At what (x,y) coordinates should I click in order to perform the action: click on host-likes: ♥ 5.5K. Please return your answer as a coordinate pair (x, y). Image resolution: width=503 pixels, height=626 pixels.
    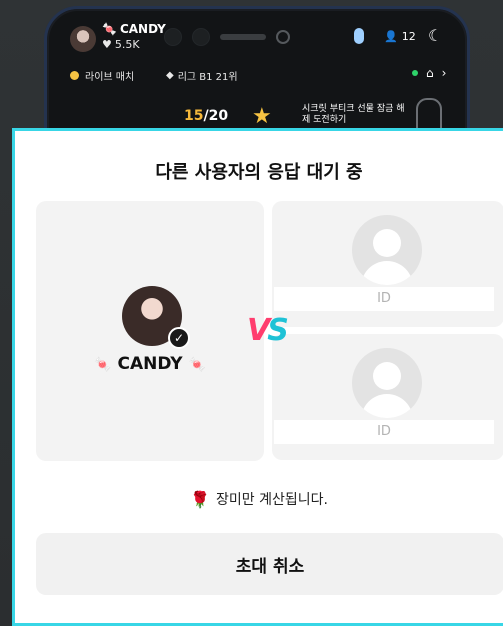
    Looking at the image, I should click on (121, 44).